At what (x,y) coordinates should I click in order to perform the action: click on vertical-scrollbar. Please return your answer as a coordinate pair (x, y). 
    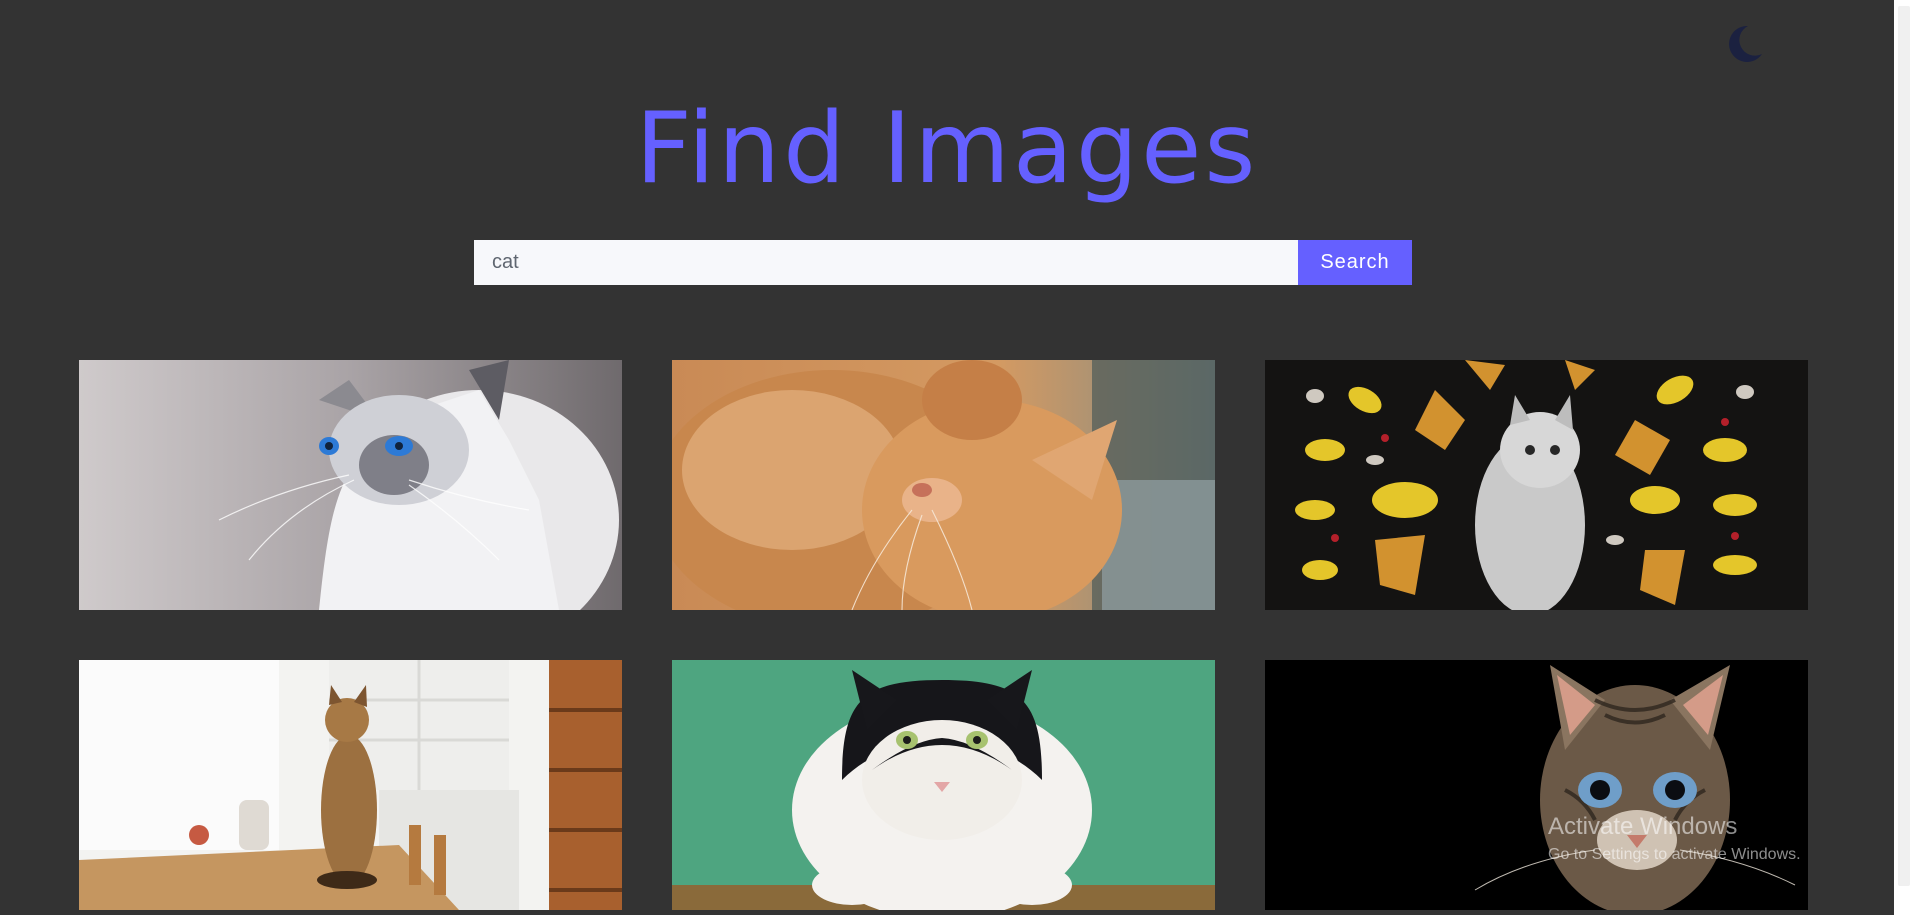
    Looking at the image, I should click on (1904, 457).